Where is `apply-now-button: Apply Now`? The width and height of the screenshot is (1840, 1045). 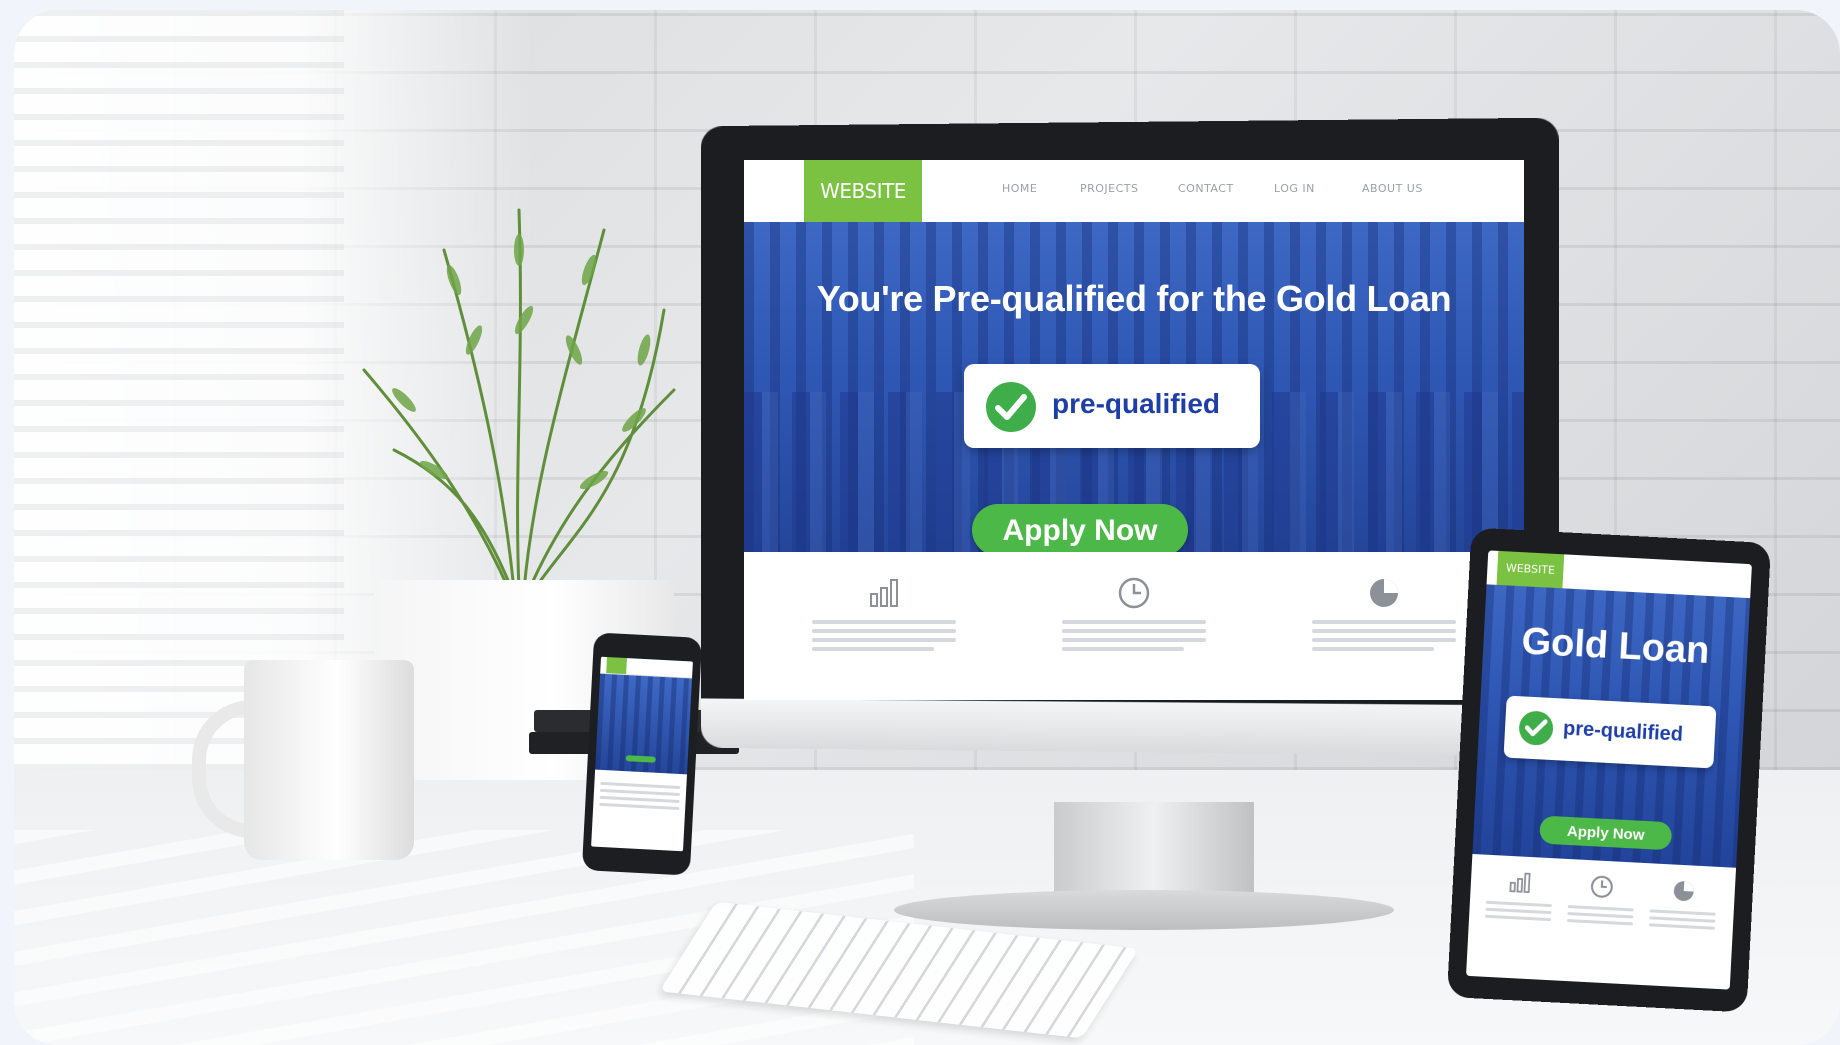 apply-now-button: Apply Now is located at coordinates (1080, 530).